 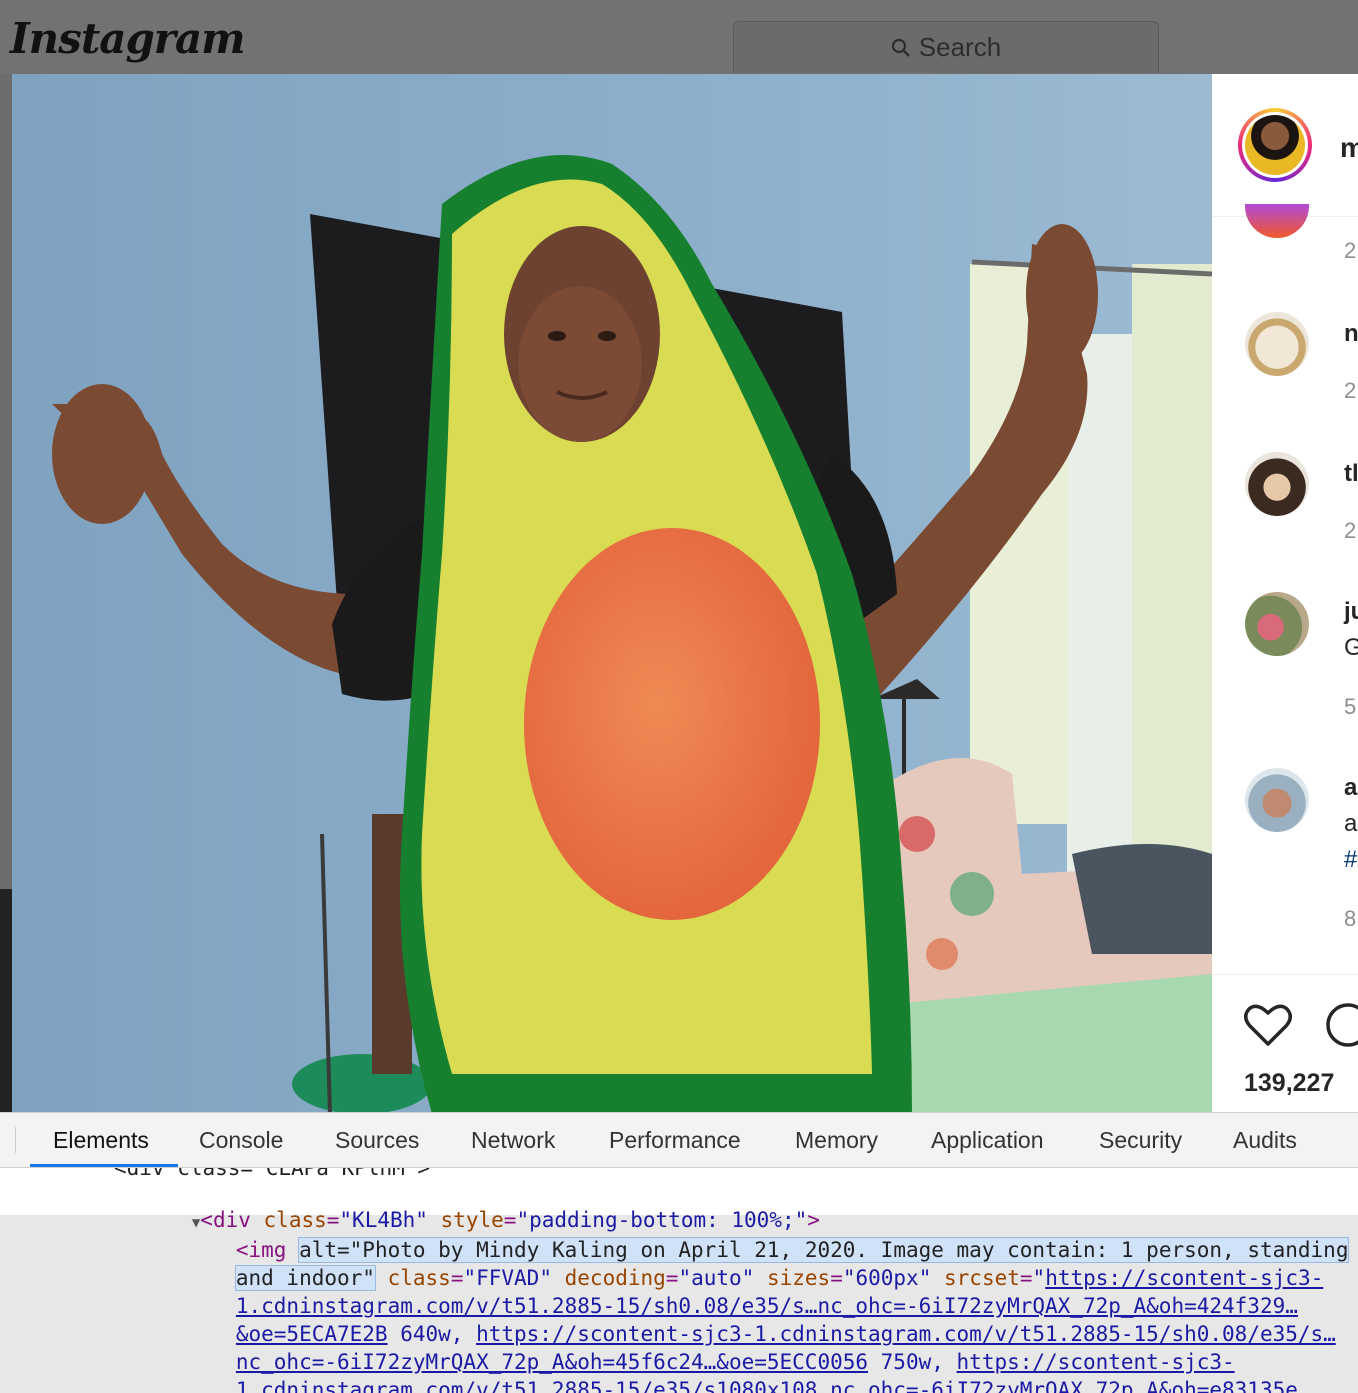 What do you see at coordinates (1289, 1083) in the screenshot?
I see `like-count: 139,227` at bounding box center [1289, 1083].